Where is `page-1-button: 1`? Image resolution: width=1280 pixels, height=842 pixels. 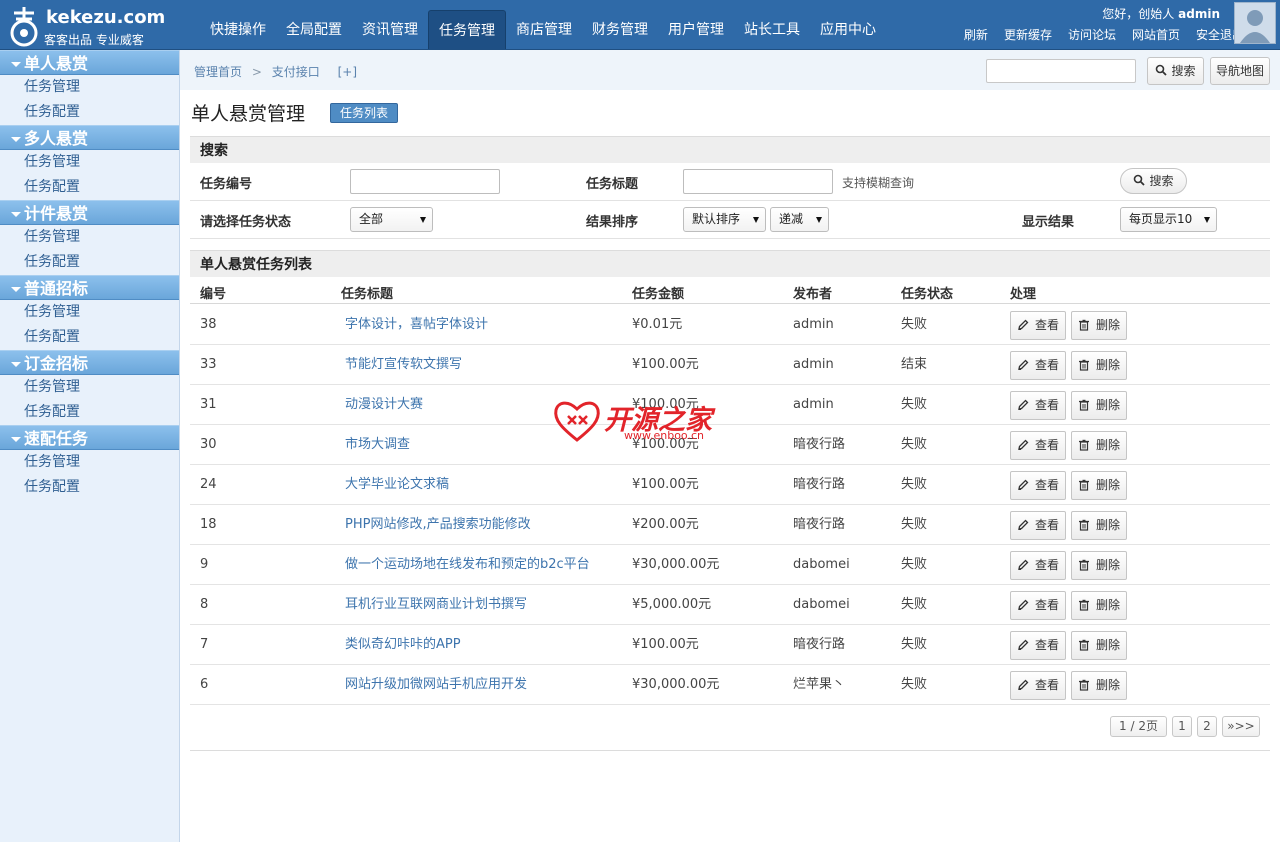 page-1-button: 1 is located at coordinates (1182, 726).